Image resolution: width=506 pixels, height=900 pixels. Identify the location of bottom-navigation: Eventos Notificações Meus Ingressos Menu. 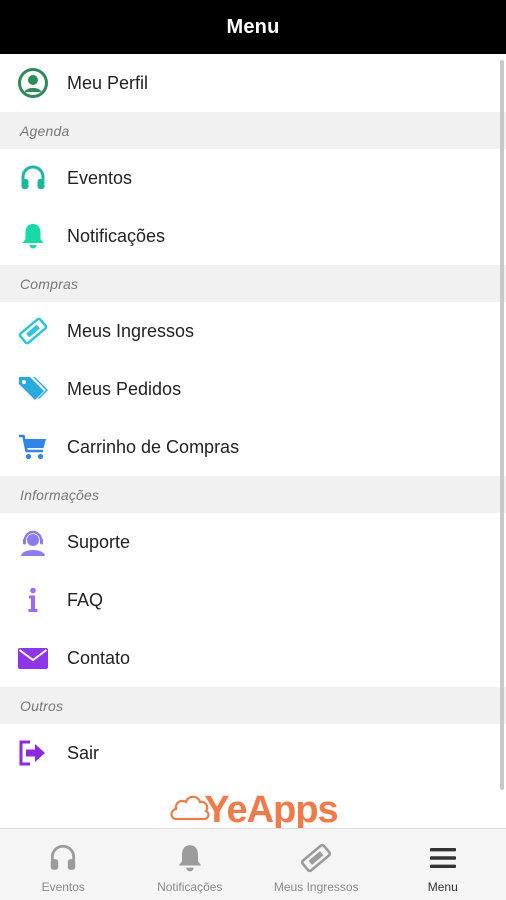
(253, 864).